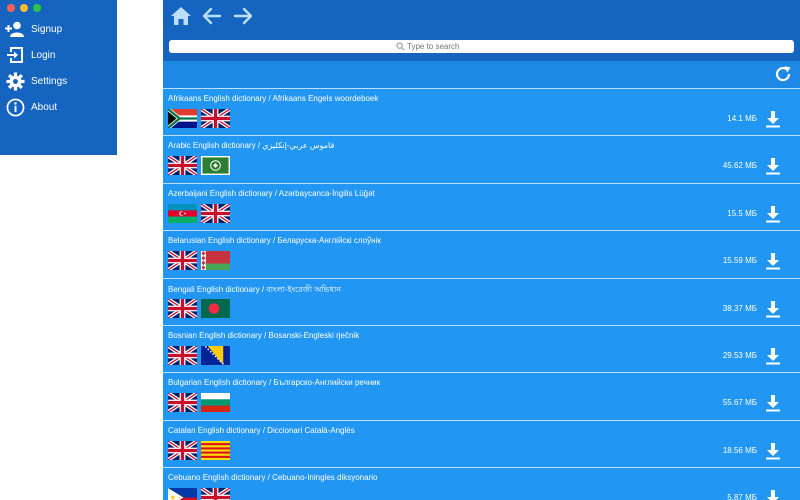  Describe the element at coordinates (43, 55) in the screenshot. I see `sidebar-item-label: Login` at that location.